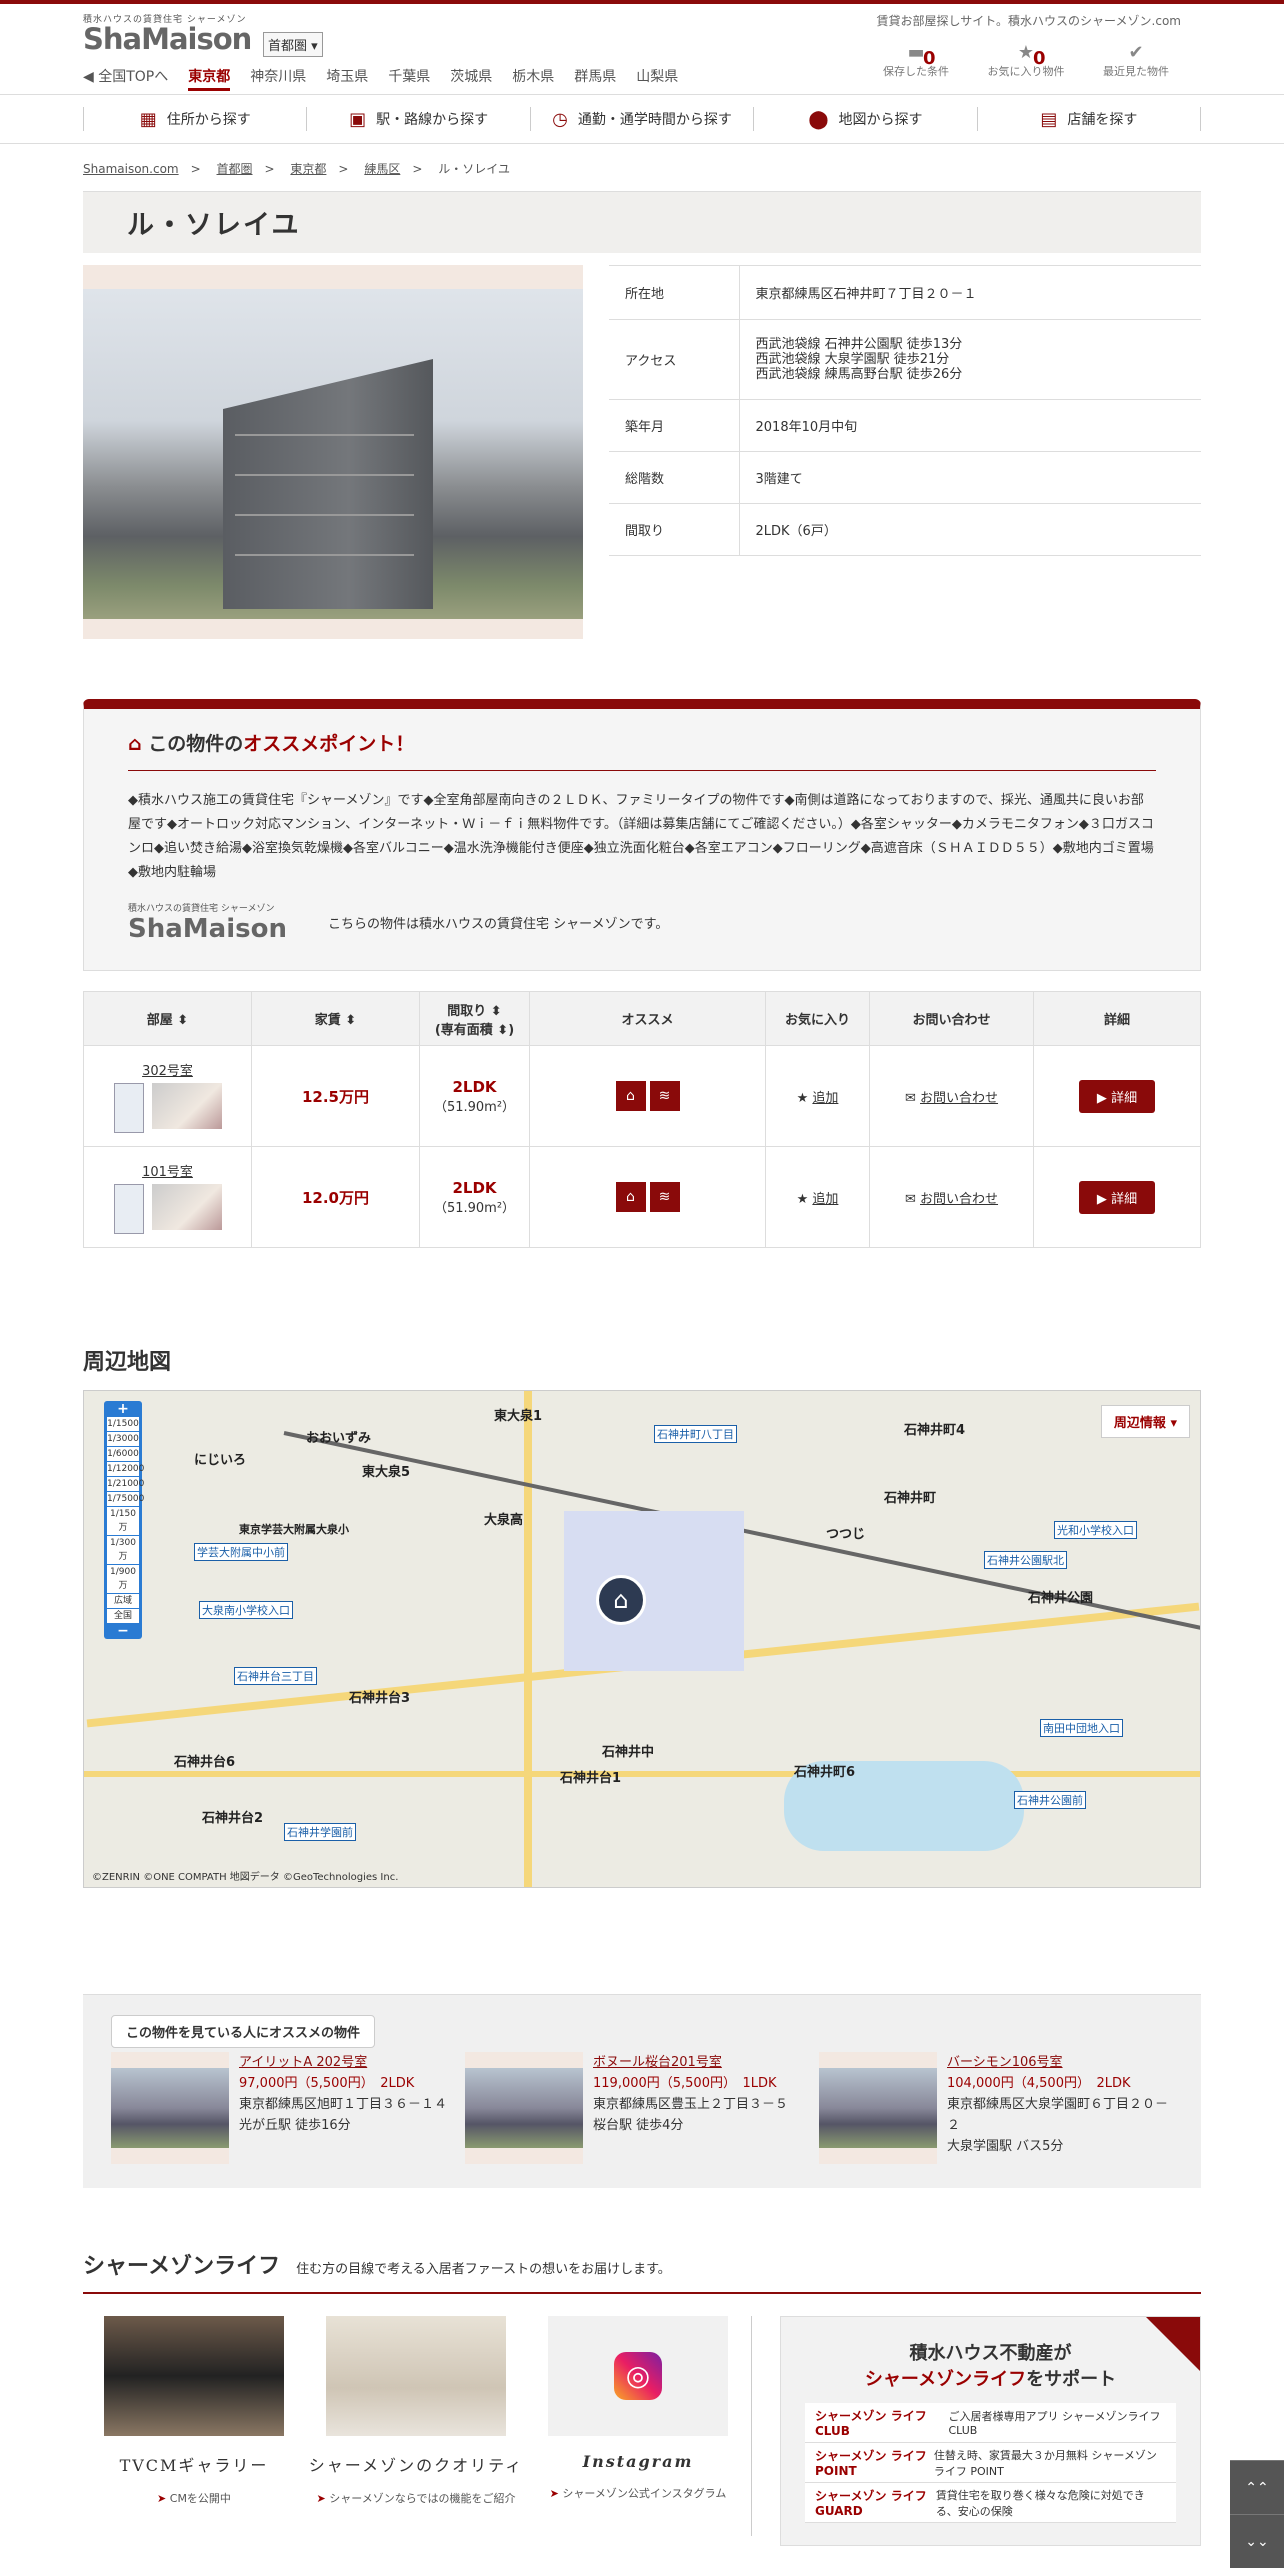  I want to click on zoom-out-button: −, so click(123, 1631).